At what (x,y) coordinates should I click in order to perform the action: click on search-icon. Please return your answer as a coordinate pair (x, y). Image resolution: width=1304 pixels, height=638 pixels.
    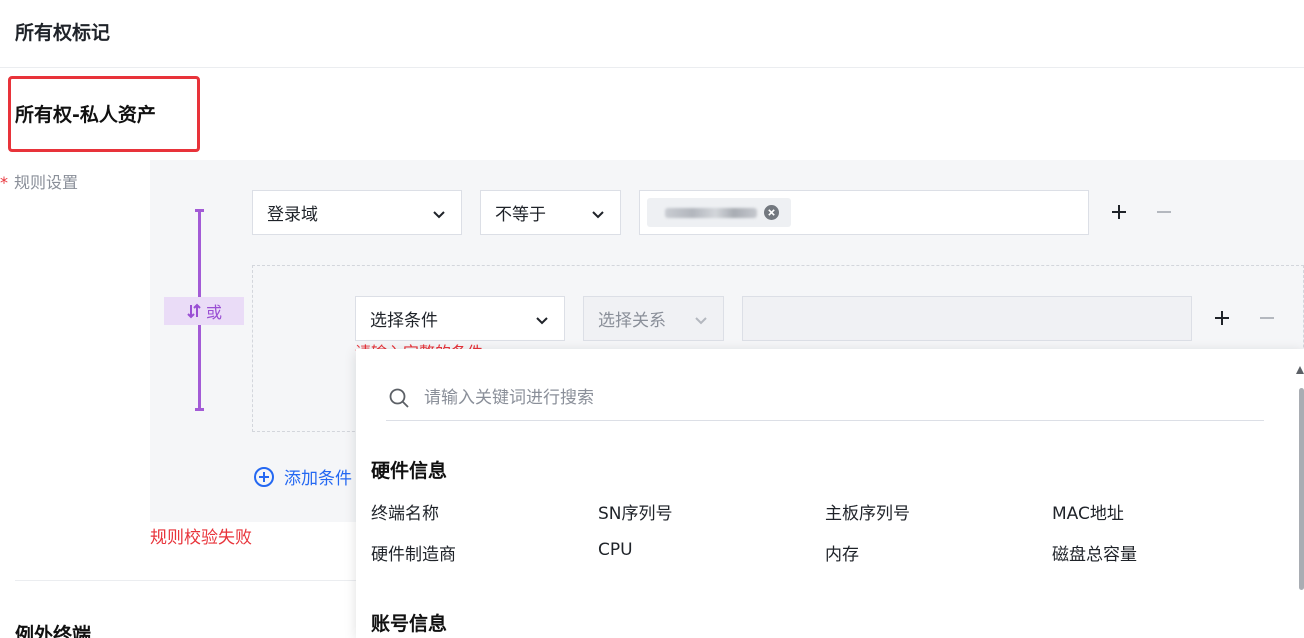
    Looking at the image, I should click on (399, 398).